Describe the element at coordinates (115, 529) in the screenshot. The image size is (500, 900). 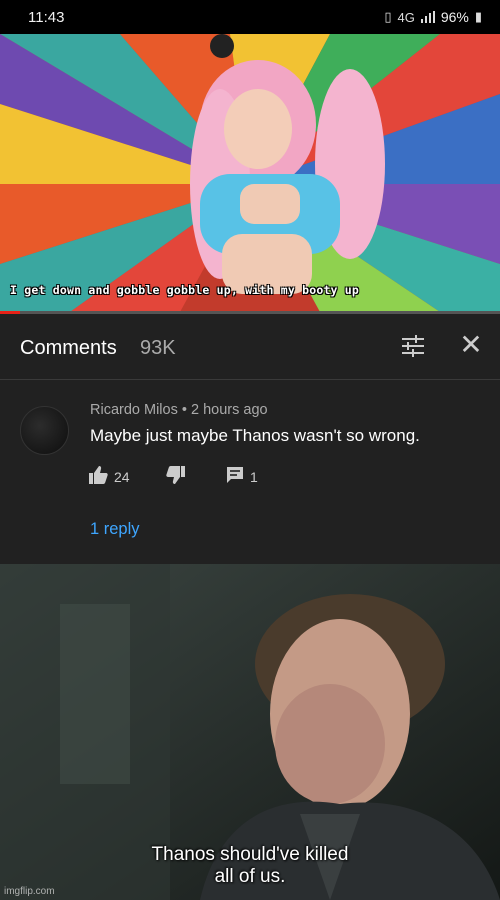
I see `view-replies-link: 1 reply` at that location.